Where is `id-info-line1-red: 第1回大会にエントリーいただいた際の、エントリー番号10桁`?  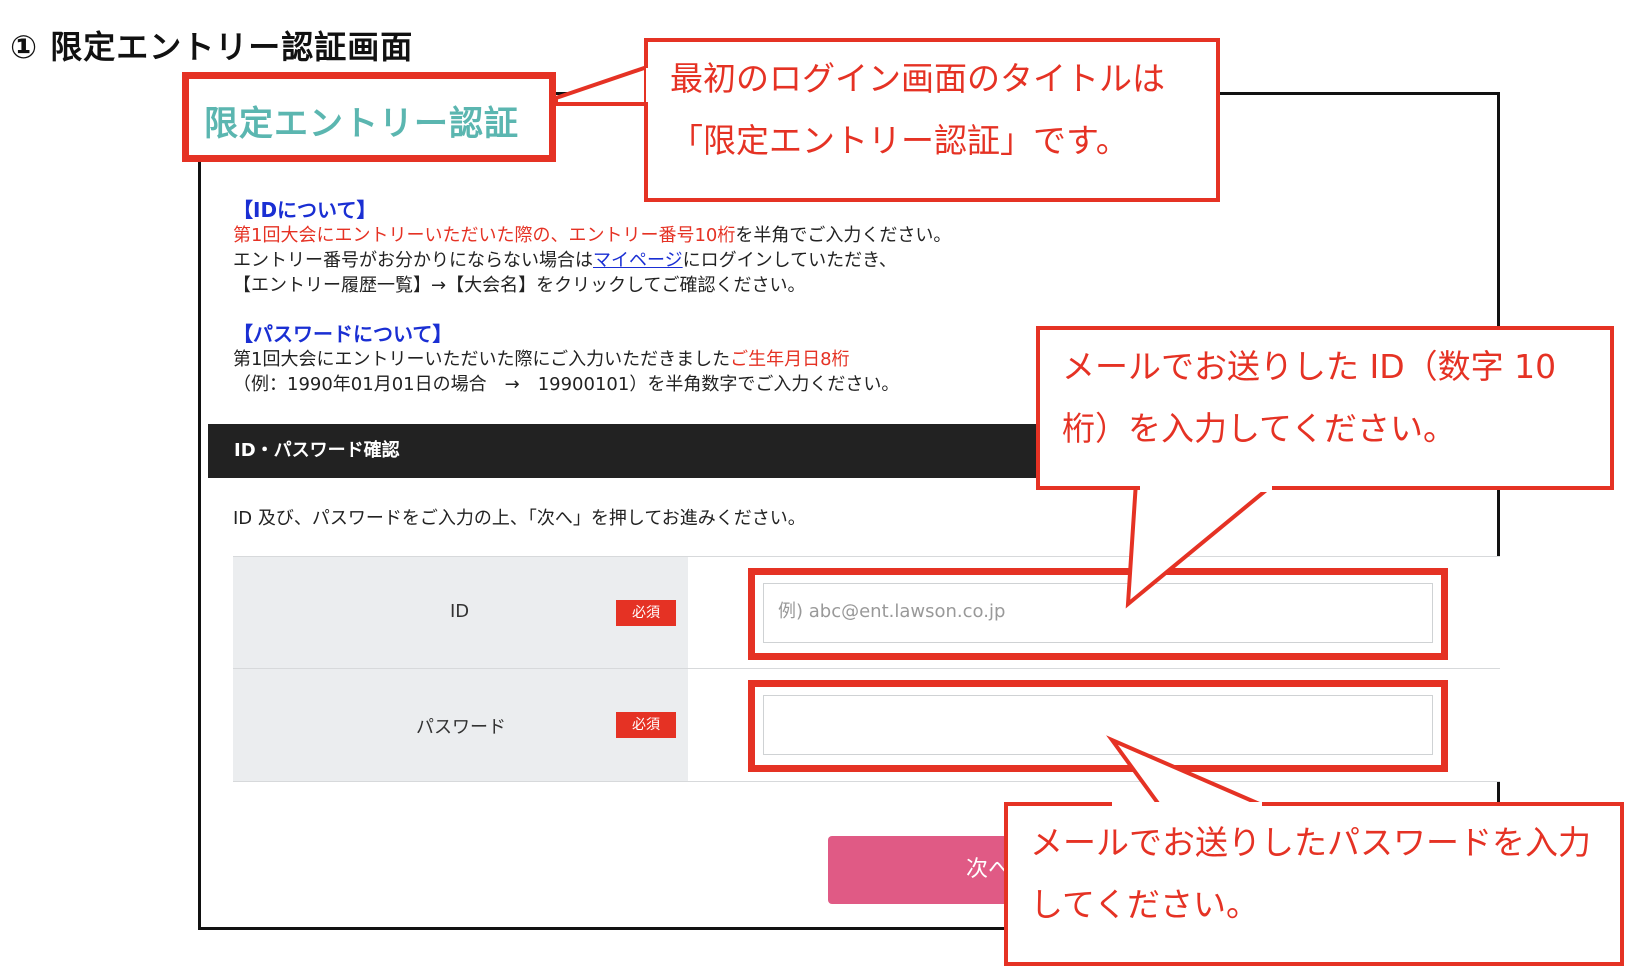 id-info-line1-red: 第1回大会にエントリーいただいた際の、エントリー番号10桁 is located at coordinates (484, 235).